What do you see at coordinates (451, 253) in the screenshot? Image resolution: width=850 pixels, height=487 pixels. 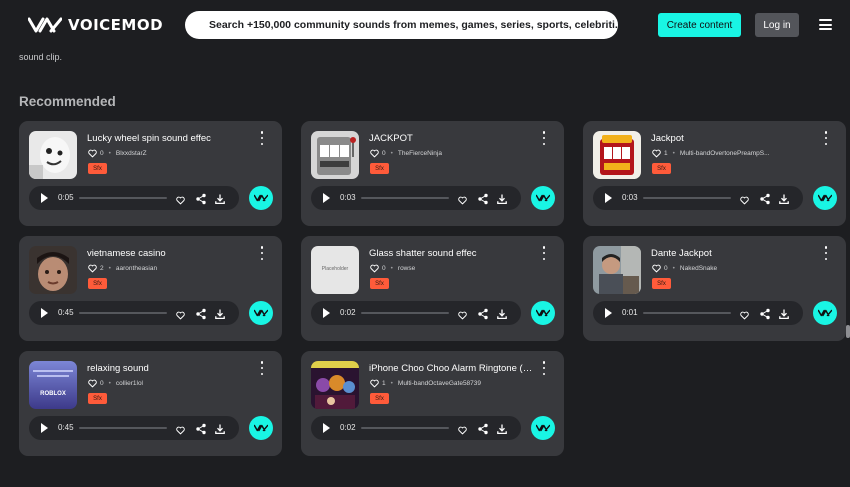 I see `sound-title: Glass shatter sound effec` at bounding box center [451, 253].